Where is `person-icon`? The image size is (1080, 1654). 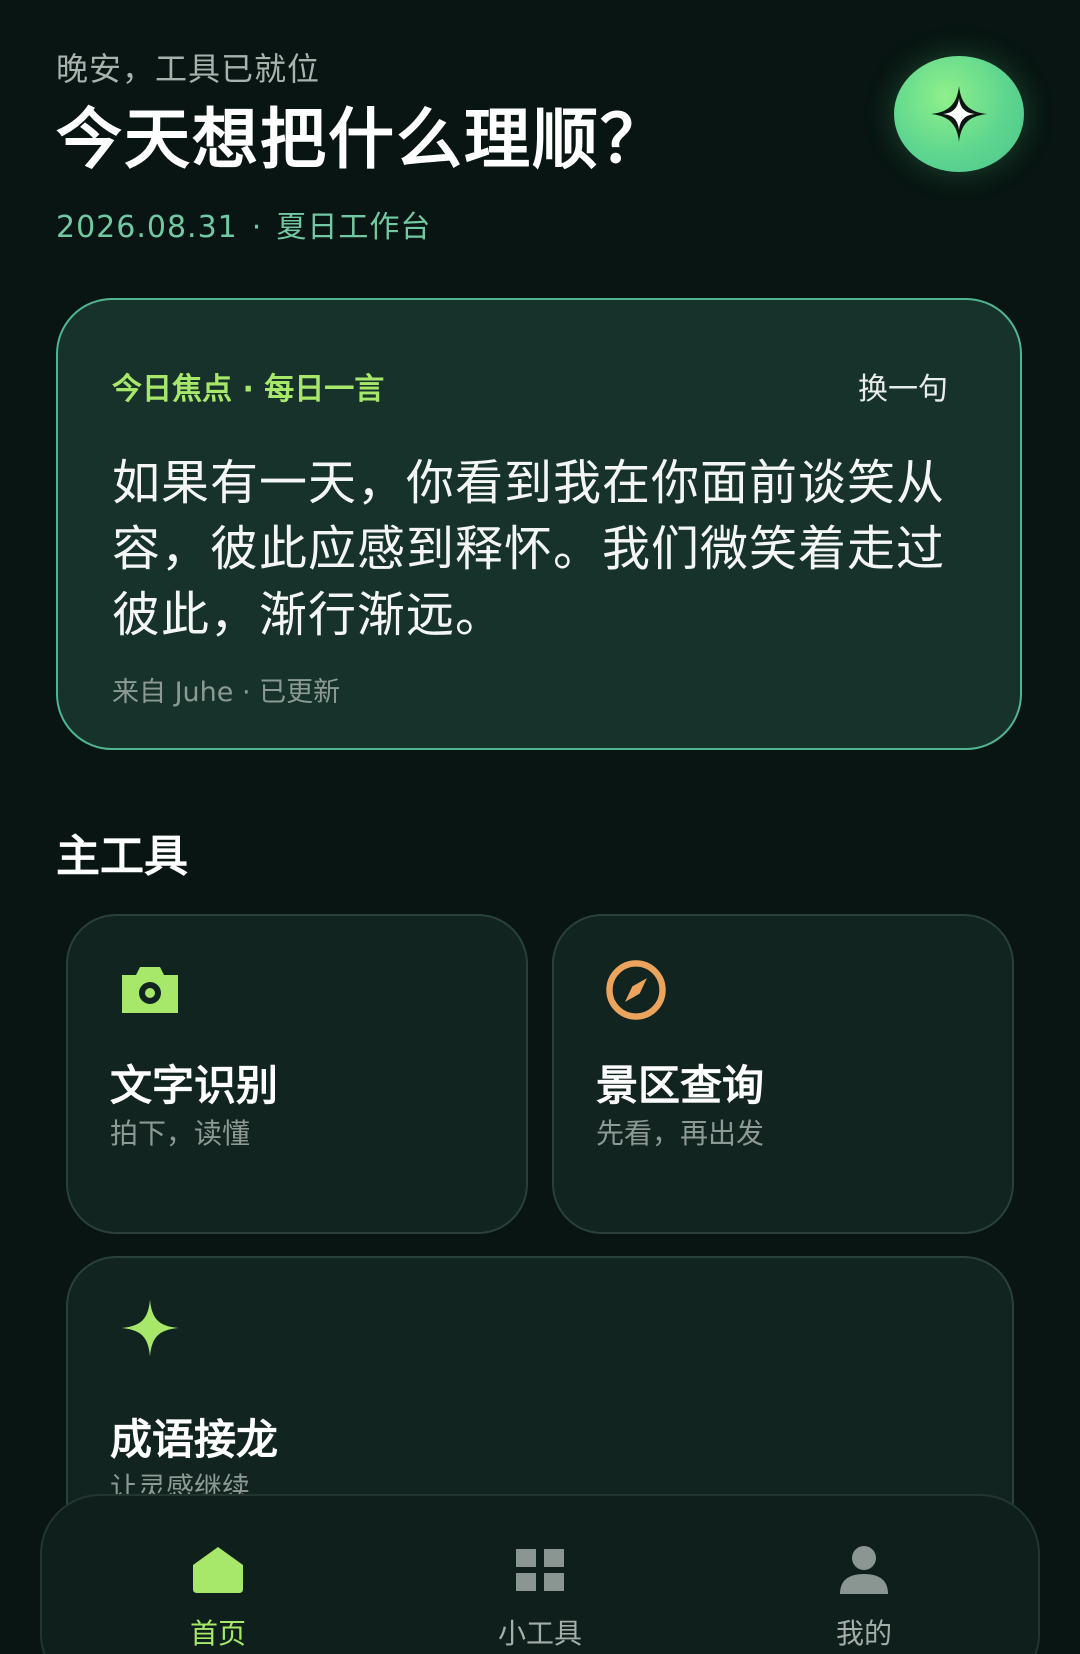
person-icon is located at coordinates (864, 1570).